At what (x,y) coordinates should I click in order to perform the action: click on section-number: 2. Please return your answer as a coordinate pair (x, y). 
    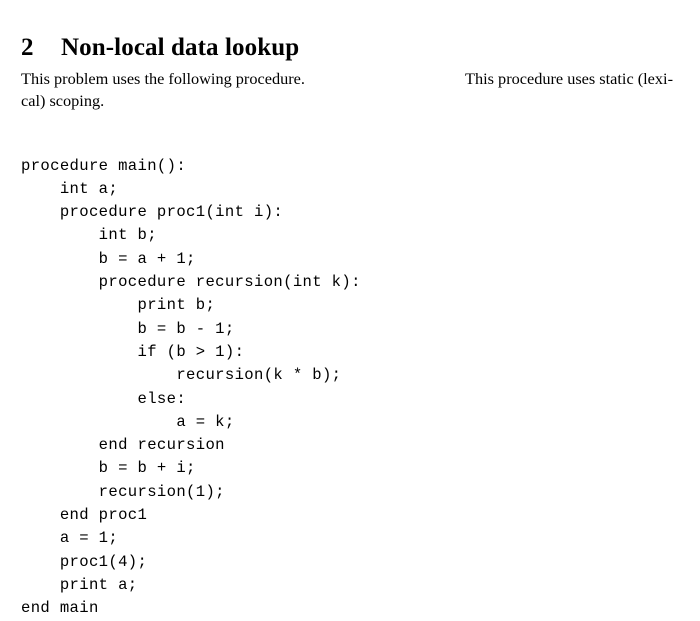
    Looking at the image, I should click on (27, 47).